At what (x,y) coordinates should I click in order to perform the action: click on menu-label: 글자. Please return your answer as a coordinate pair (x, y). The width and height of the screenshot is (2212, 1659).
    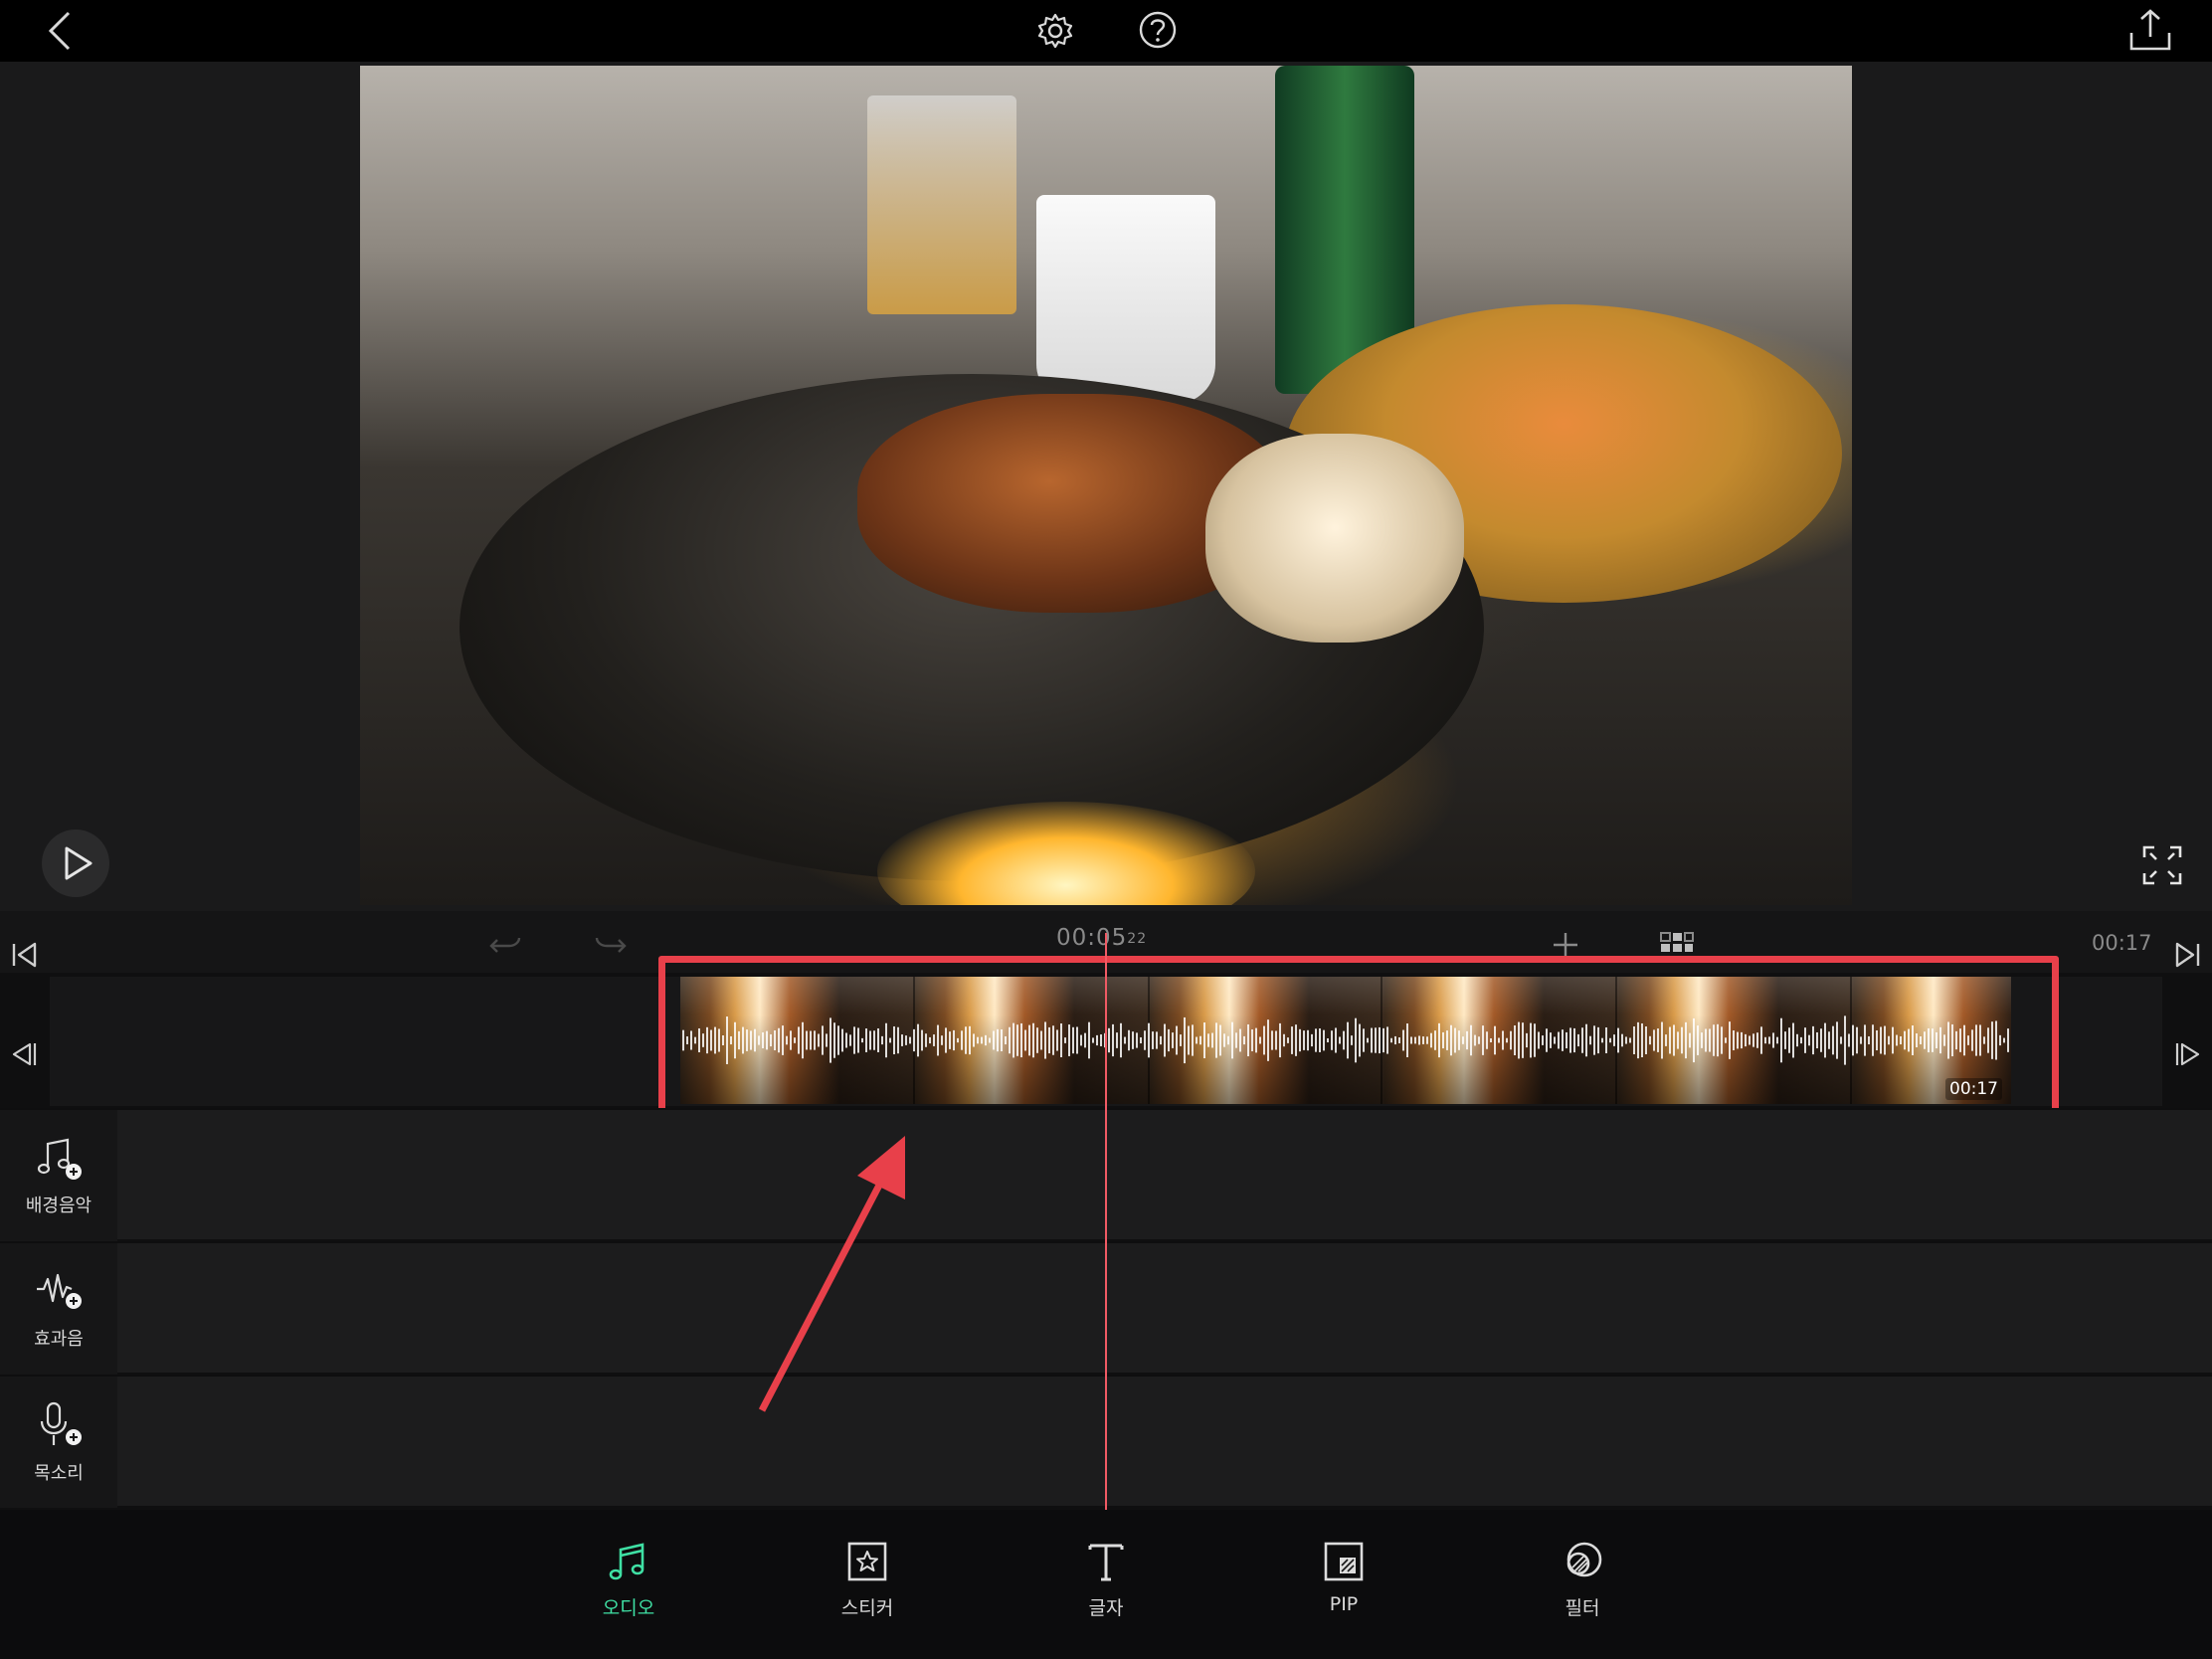
    Looking at the image, I should click on (1106, 1608).